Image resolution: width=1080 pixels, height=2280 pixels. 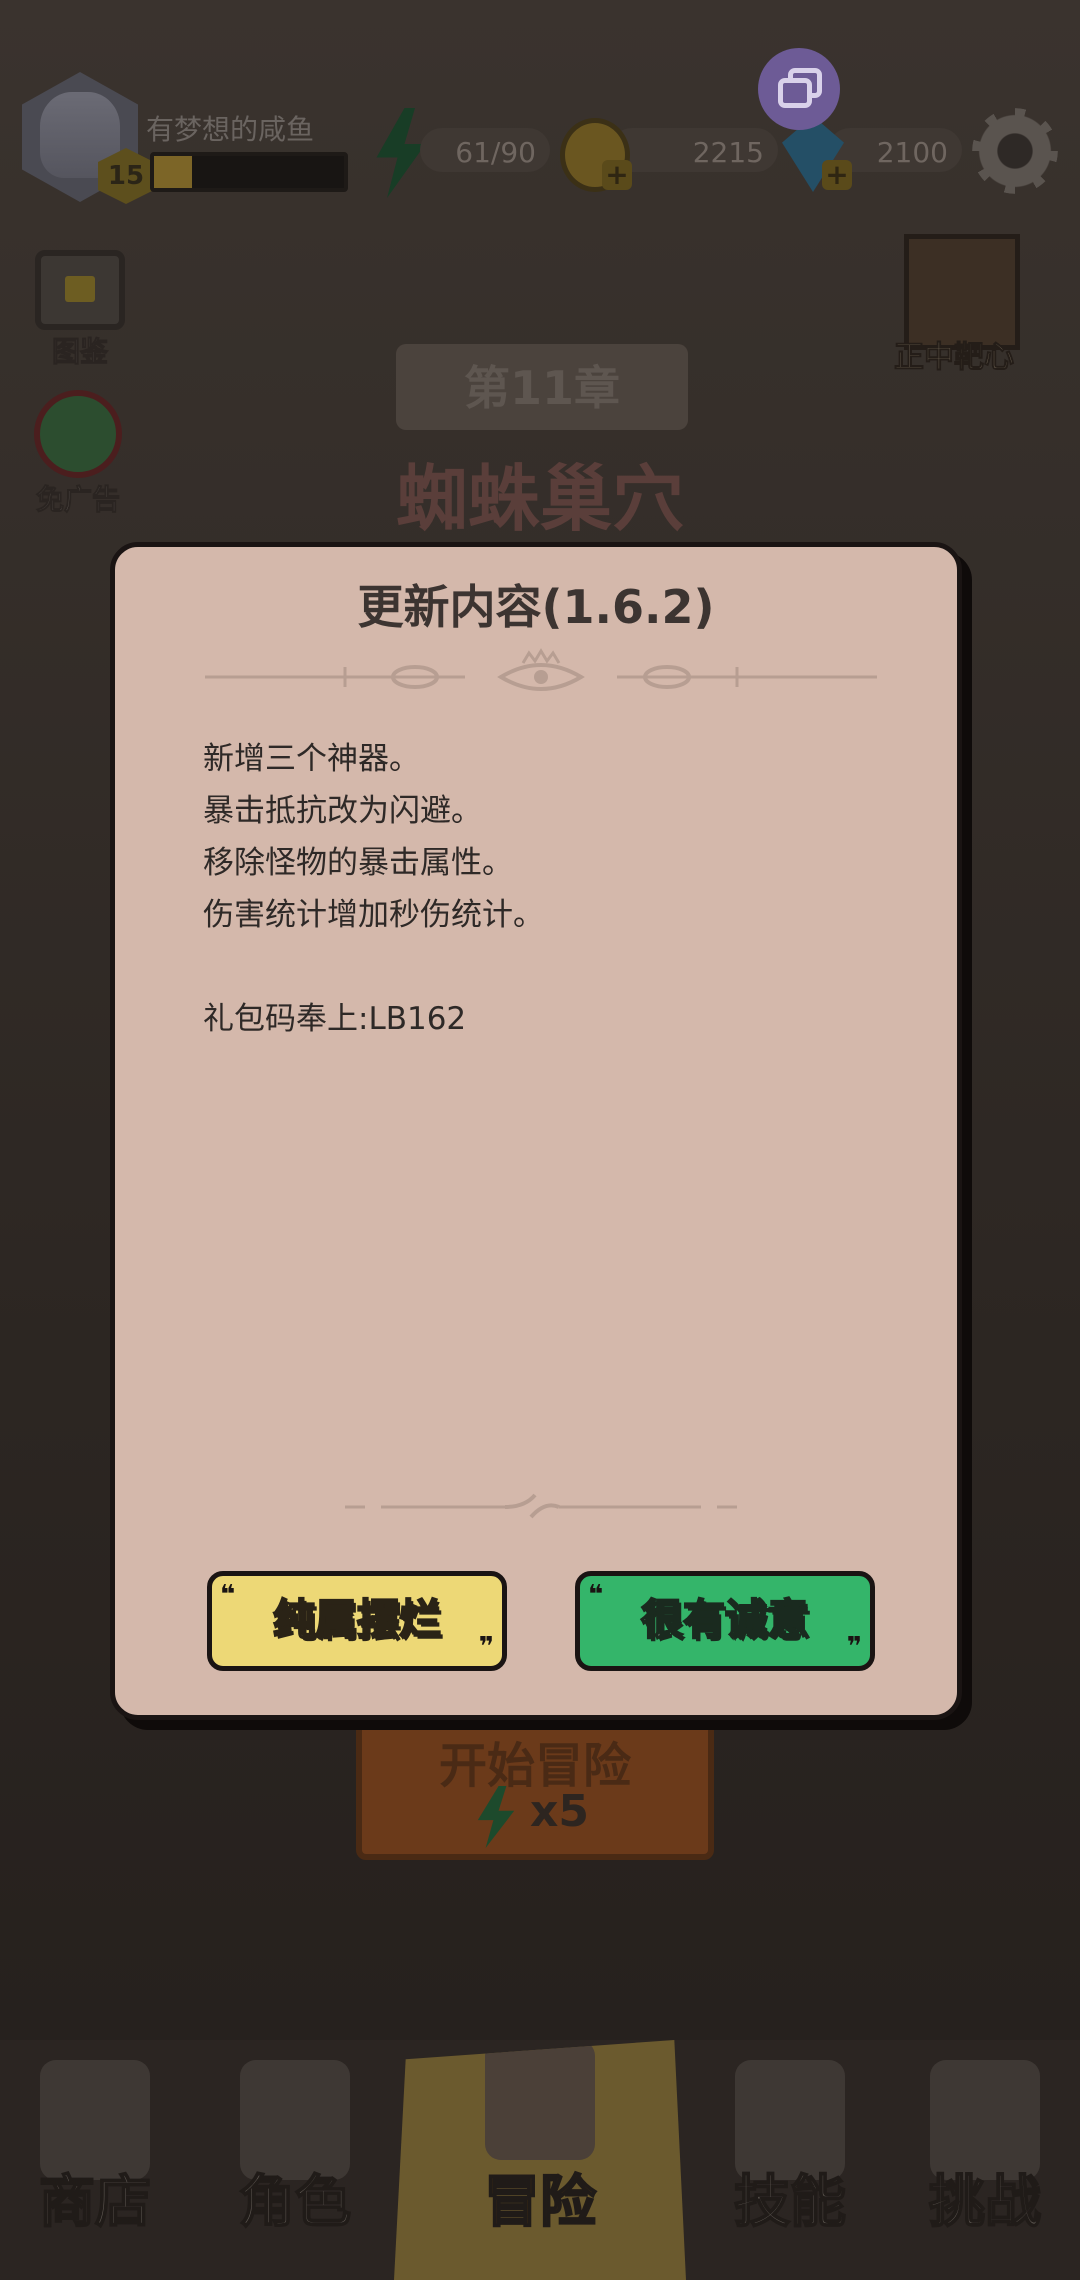 I want to click on reject-button-label: 纯属摆烂, so click(x=357, y=1619).